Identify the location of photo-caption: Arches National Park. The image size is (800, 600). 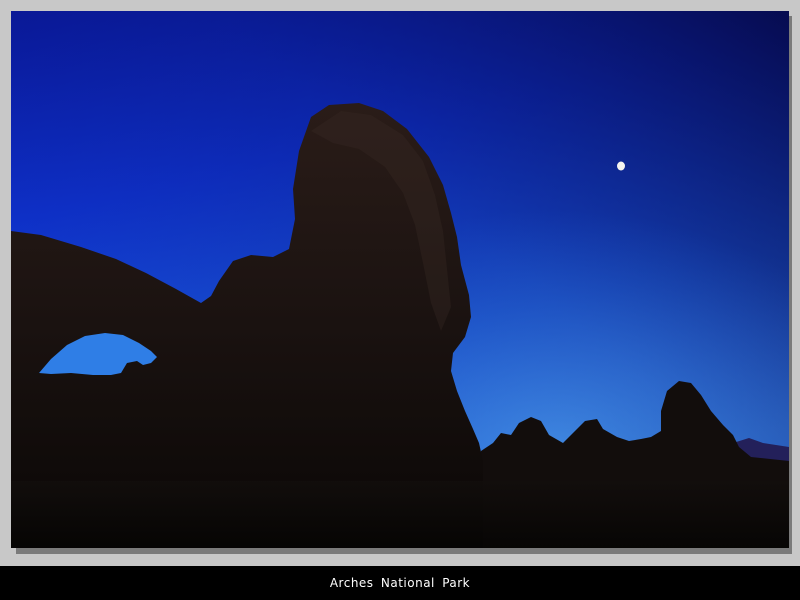
(400, 583).